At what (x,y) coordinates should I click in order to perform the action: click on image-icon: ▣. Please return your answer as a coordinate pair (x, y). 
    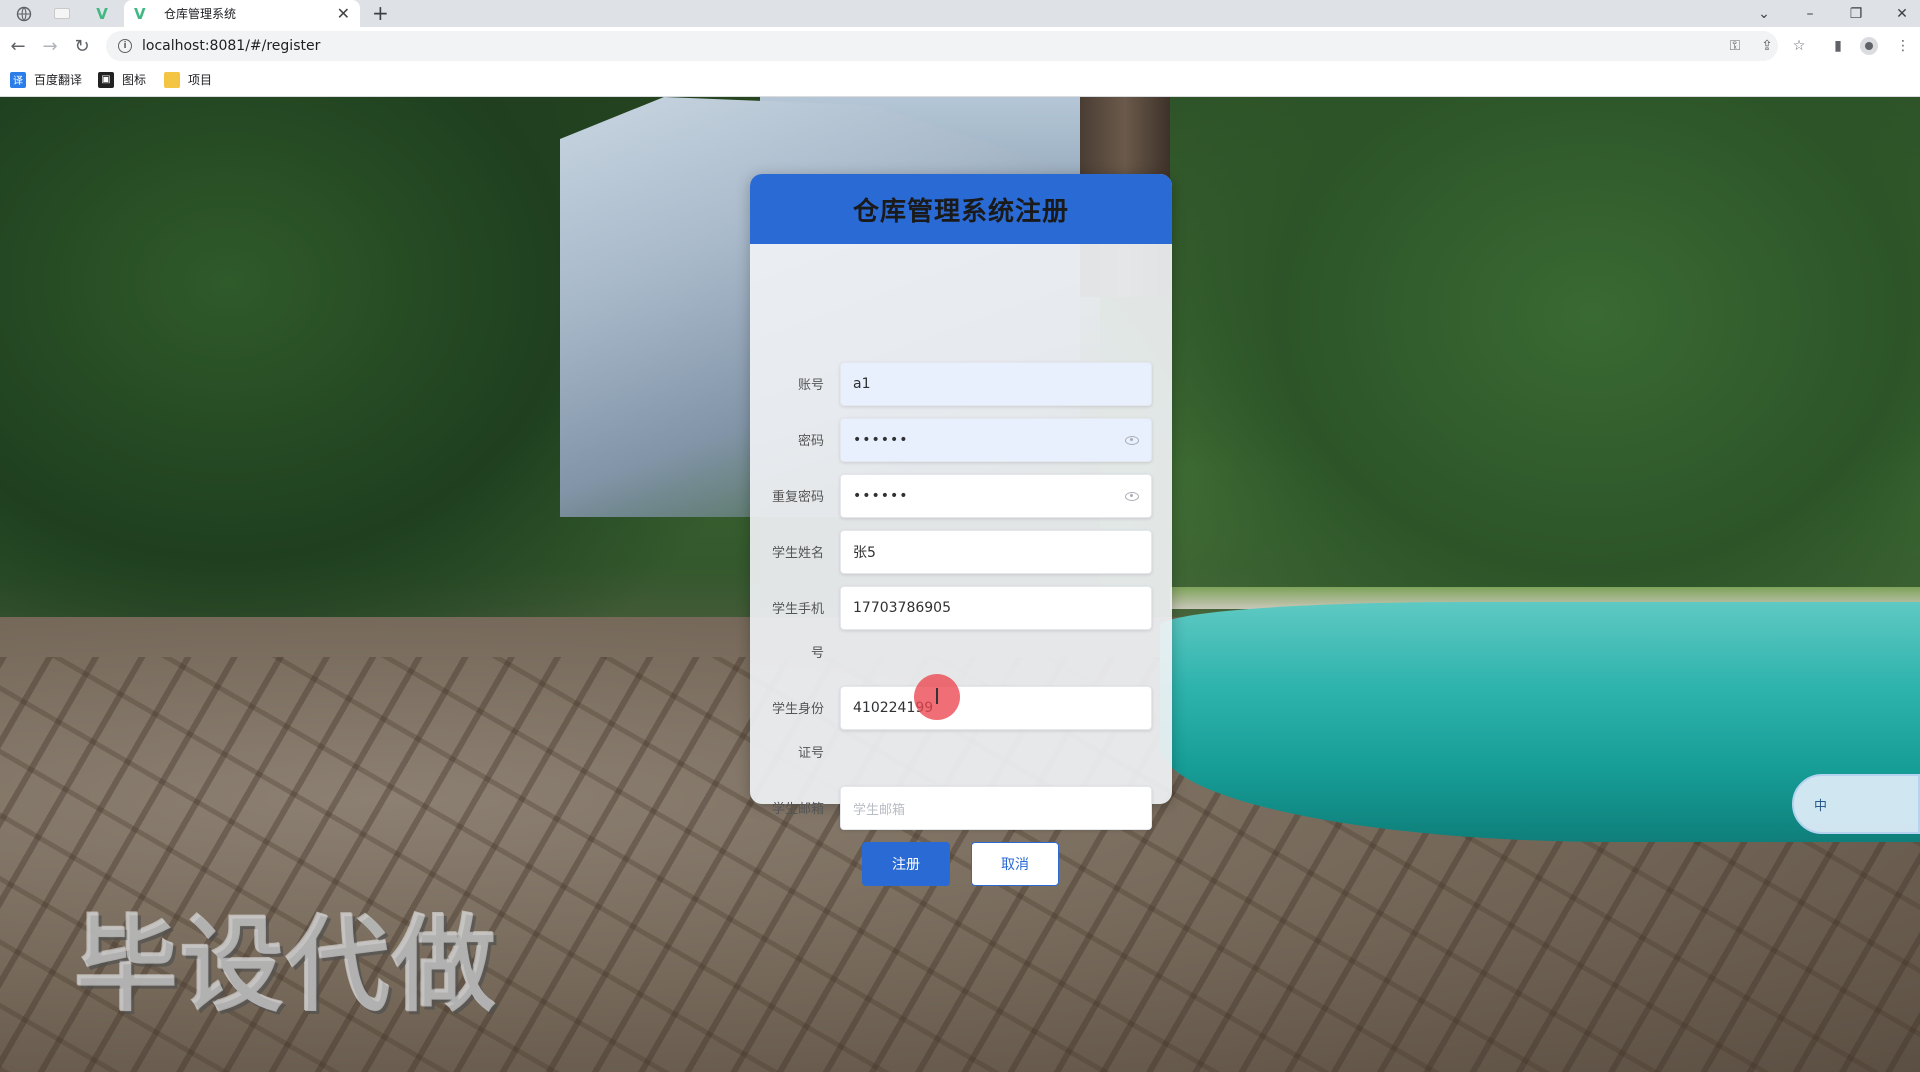
    Looking at the image, I should click on (106, 79).